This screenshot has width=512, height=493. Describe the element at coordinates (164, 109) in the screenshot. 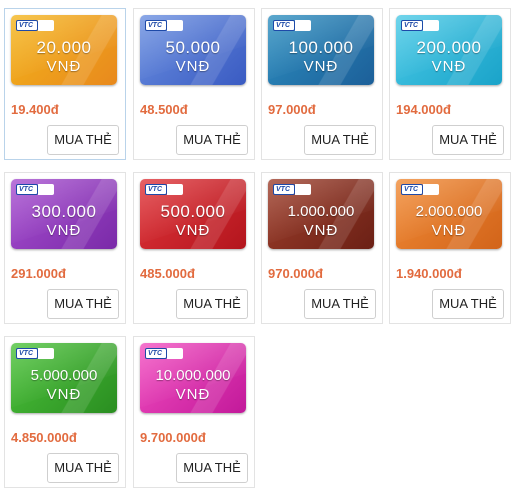

I see `card-price: 48.500đ` at that location.